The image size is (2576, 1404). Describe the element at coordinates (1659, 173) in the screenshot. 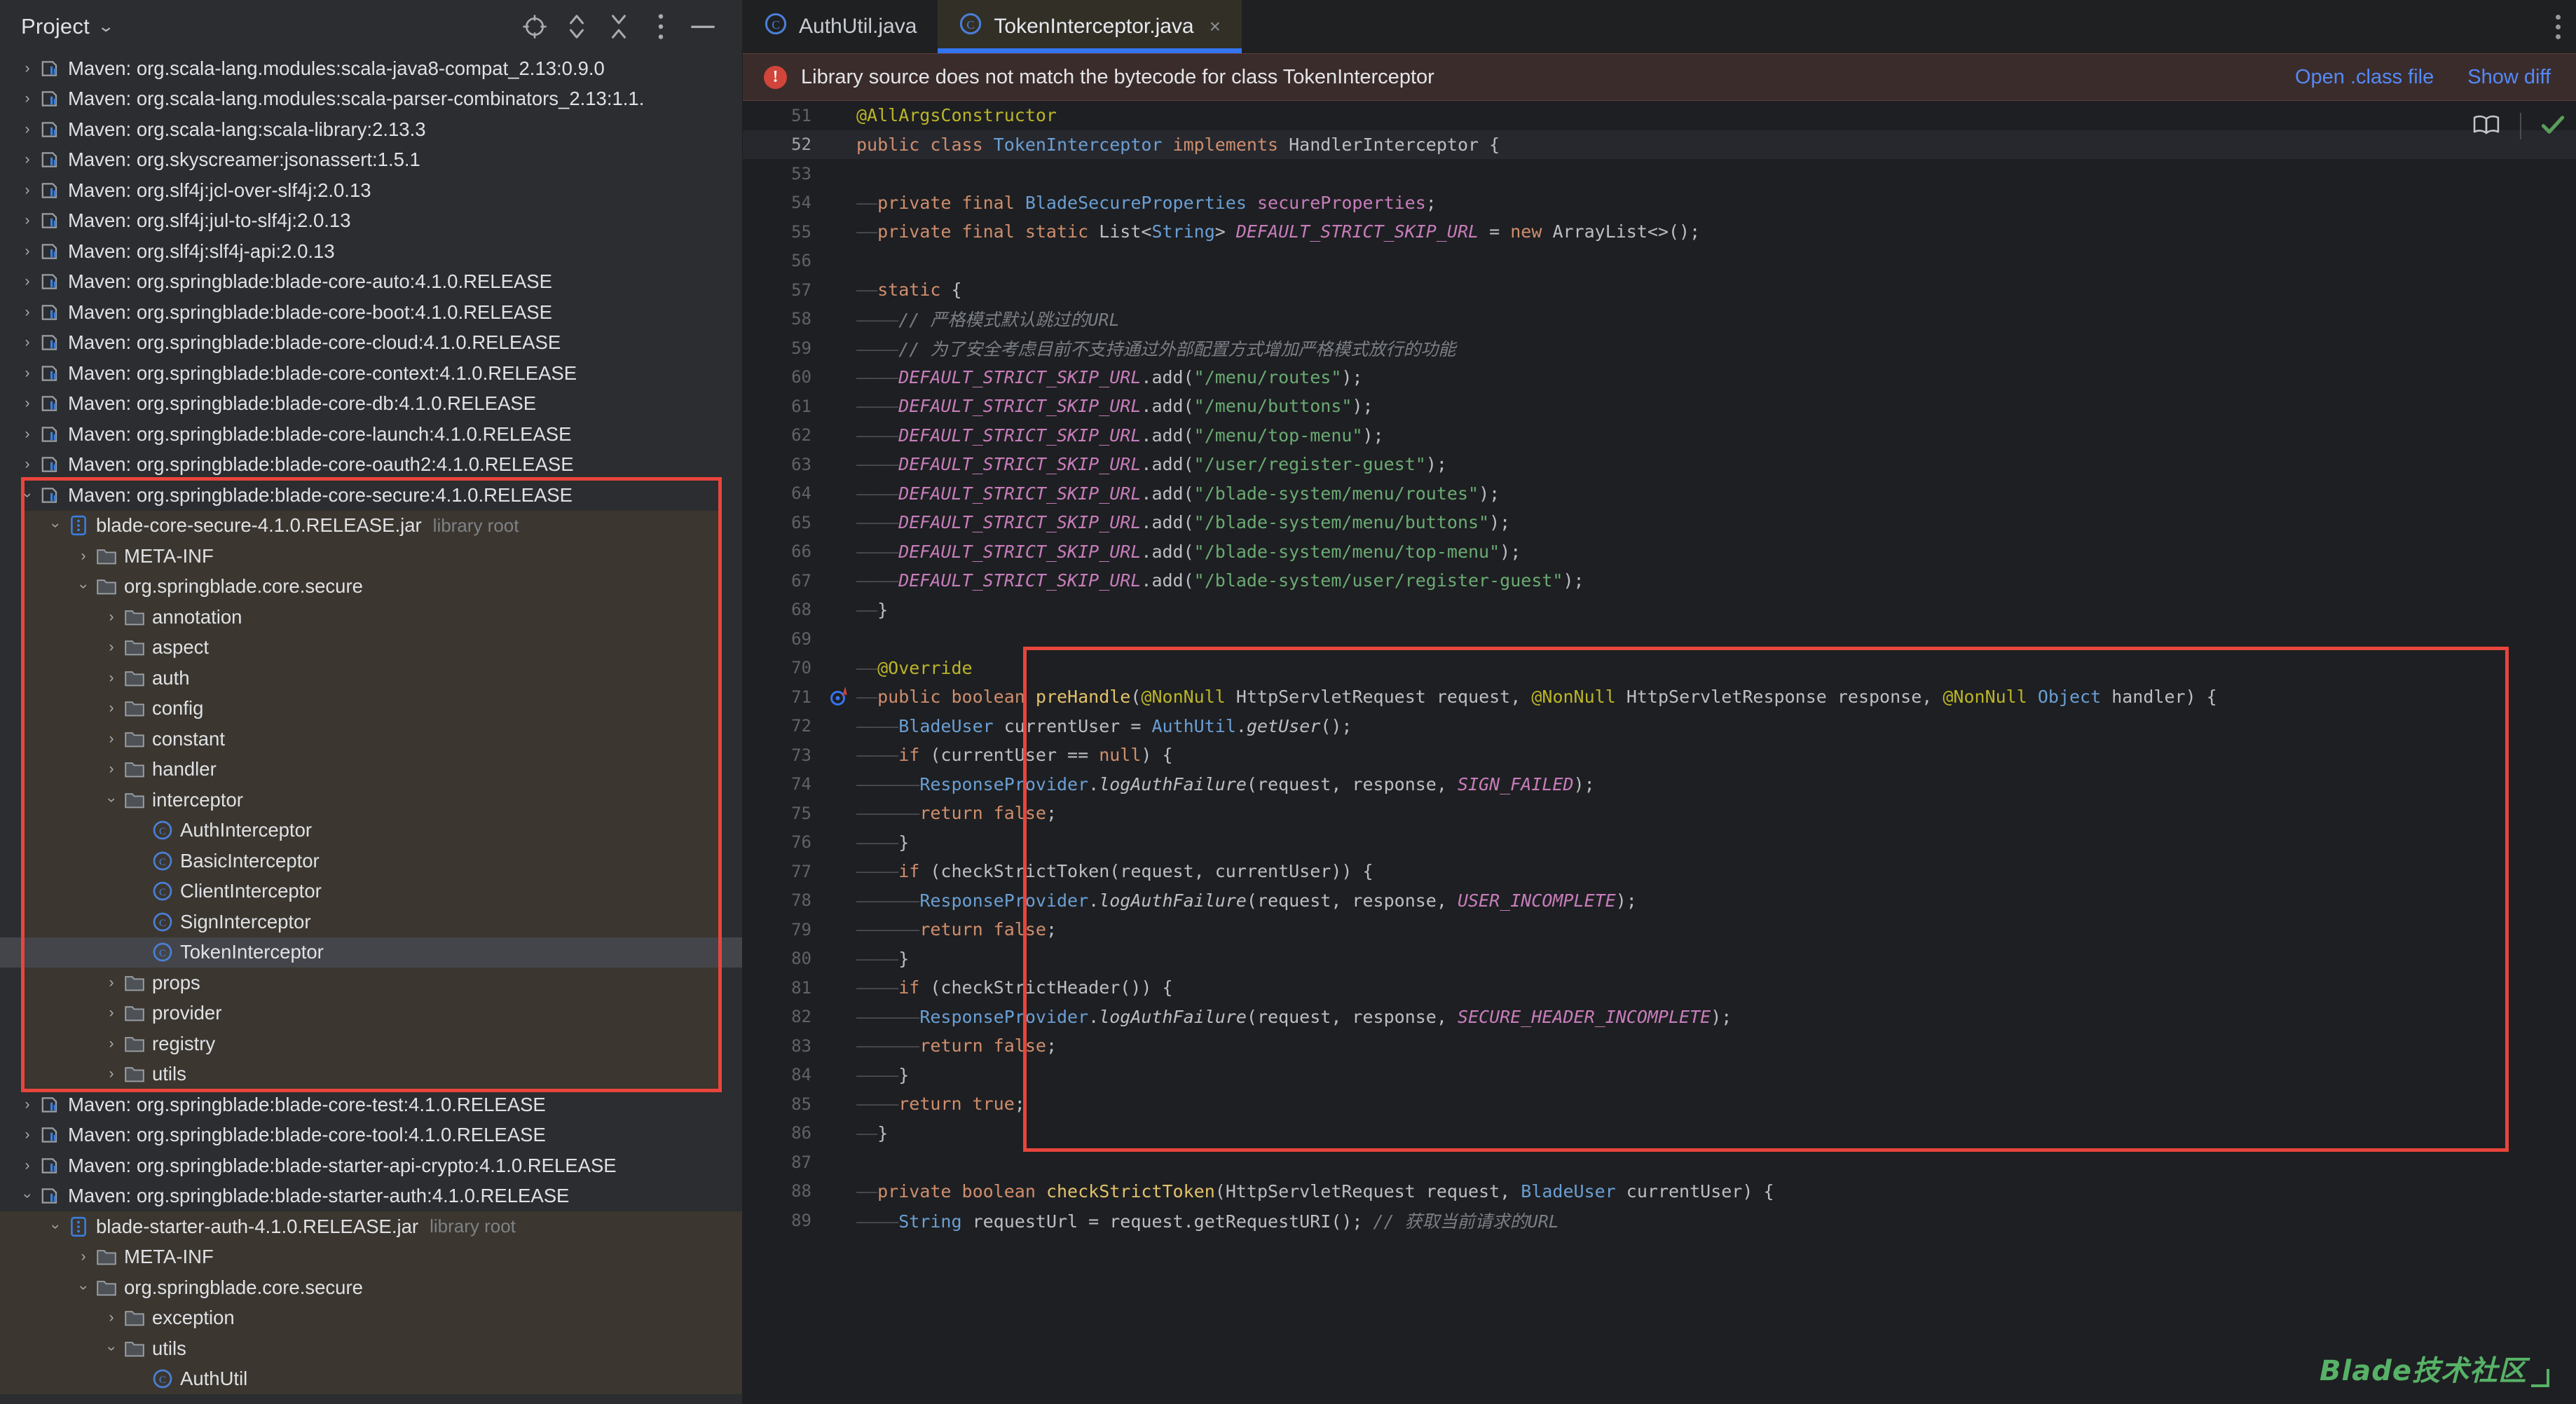

I see `code-line: 53` at that location.